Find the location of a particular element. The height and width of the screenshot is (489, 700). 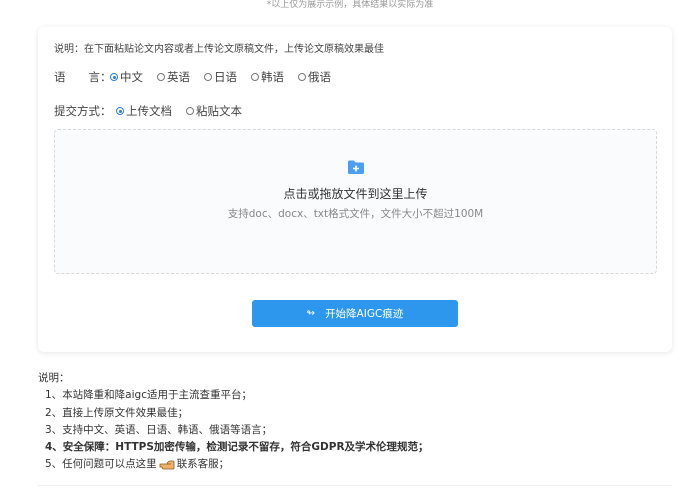

note-item-security: 4、安全保障：HTTPS加密传输，检测记录不留存，符合GDPR及学术伦理规范； is located at coordinates (237, 447).